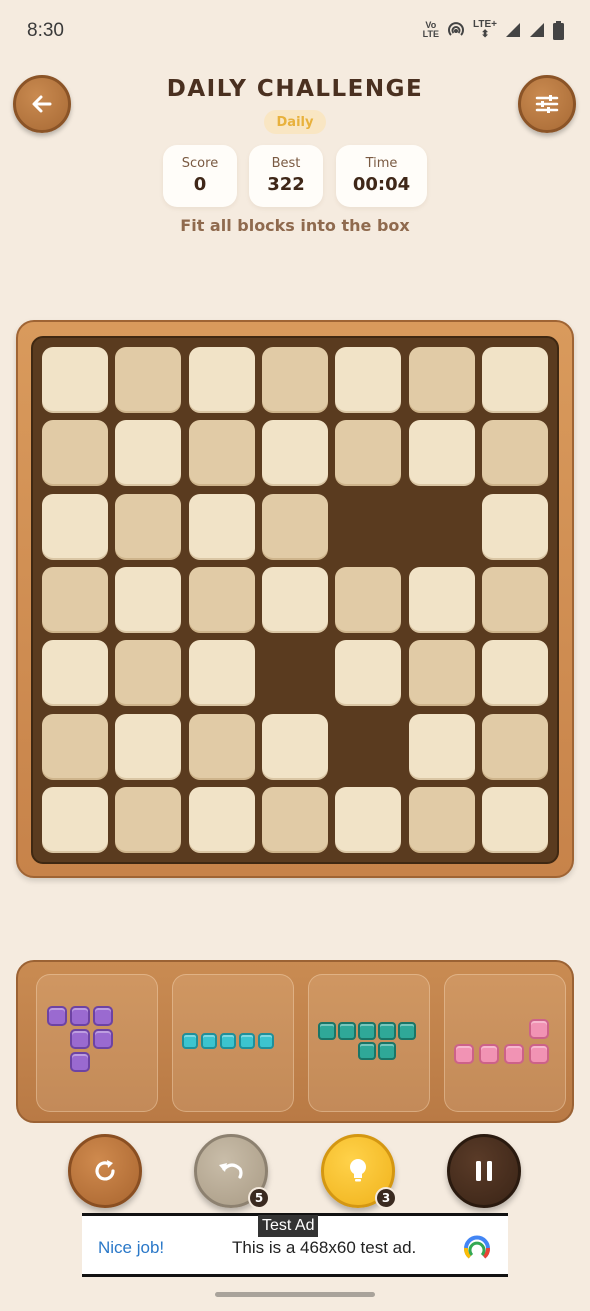  Describe the element at coordinates (324, 1247) in the screenshot. I see `ad-body: This is a 468x60 test ad.` at that location.